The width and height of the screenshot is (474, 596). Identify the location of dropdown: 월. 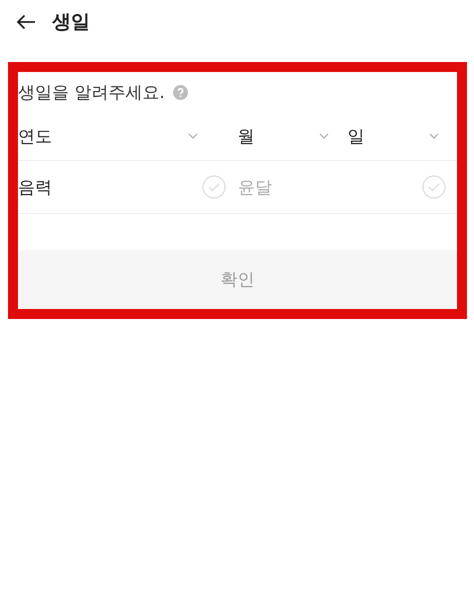
(284, 136).